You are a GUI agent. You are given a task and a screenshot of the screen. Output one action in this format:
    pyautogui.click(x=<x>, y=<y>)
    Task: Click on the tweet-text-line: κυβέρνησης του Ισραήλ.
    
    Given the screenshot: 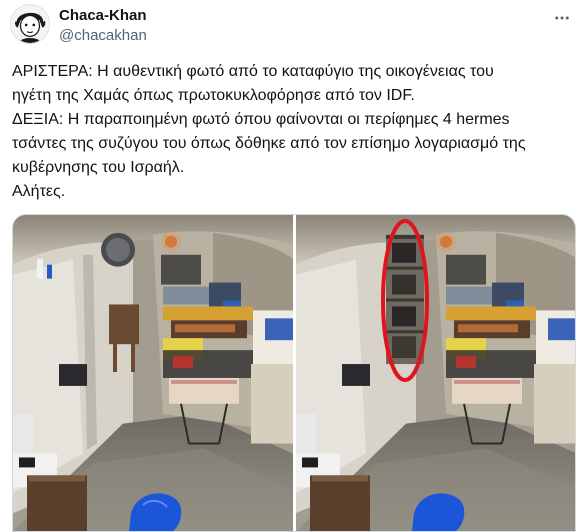 What is the action you would take?
    pyautogui.click(x=98, y=167)
    